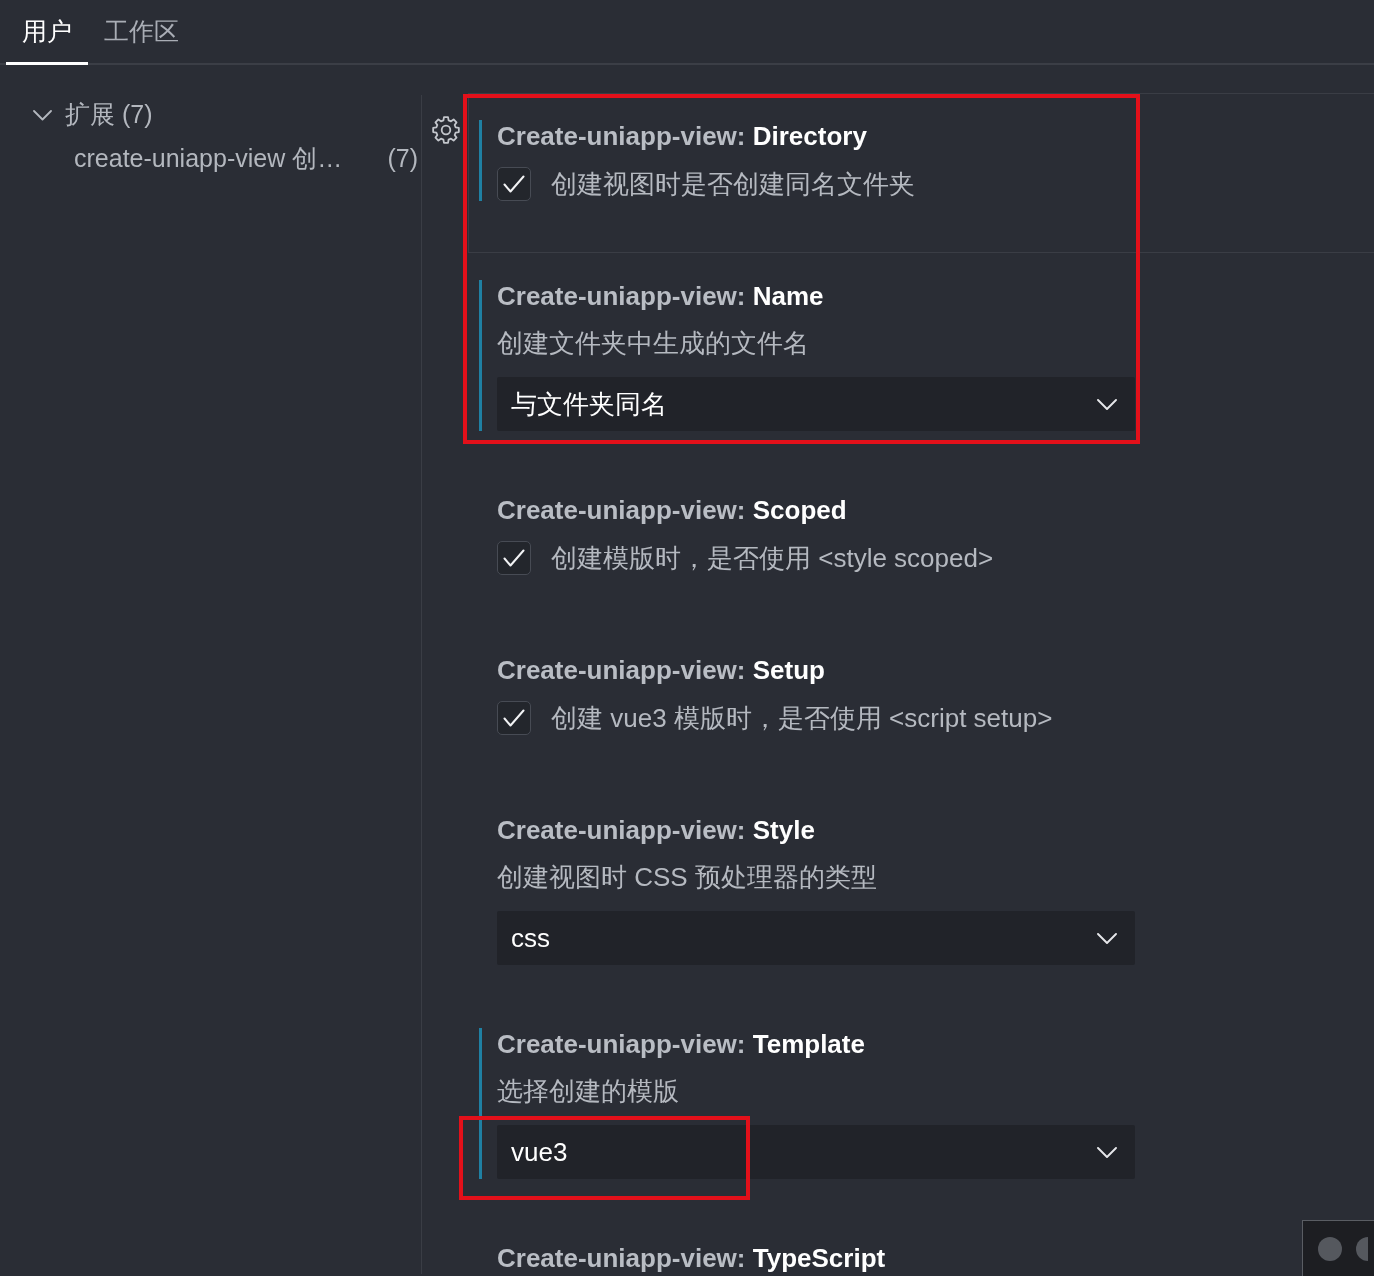 This screenshot has height=1276, width=1374. Describe the element at coordinates (210, 115) in the screenshot. I see `tree-item: 扩展 (7)` at that location.